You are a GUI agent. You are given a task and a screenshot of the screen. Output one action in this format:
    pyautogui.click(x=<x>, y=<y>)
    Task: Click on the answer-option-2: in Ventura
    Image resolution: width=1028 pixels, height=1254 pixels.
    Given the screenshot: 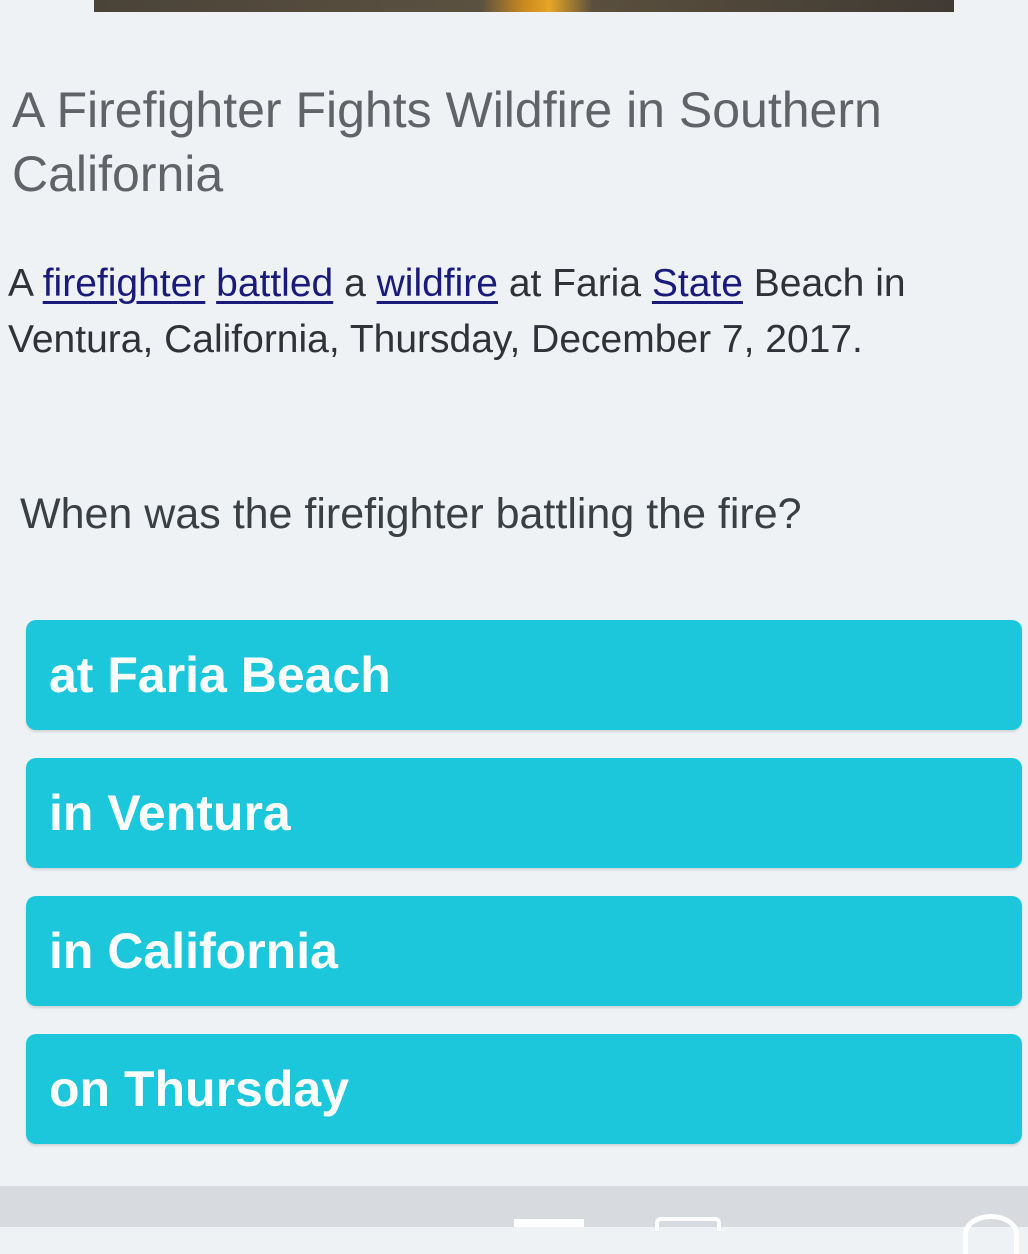 What is the action you would take?
    pyautogui.click(x=524, y=813)
    